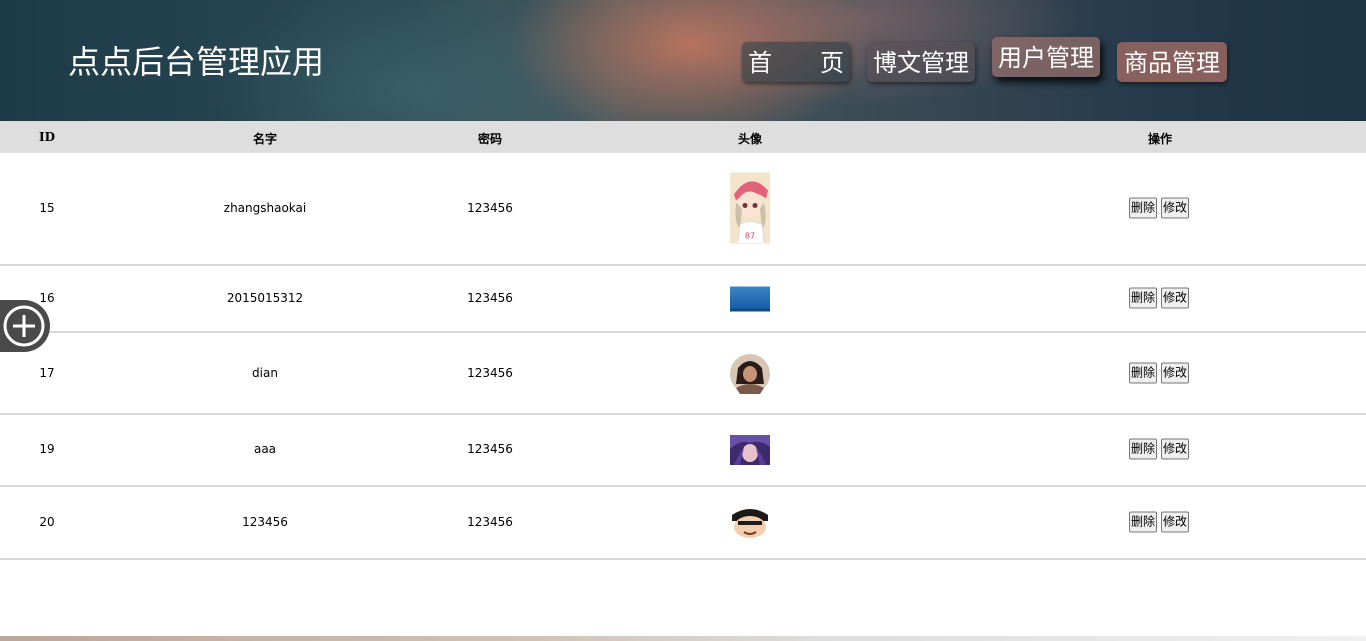 The height and width of the screenshot is (641, 1366). What do you see at coordinates (683, 638) in the screenshot?
I see `background-strip` at bounding box center [683, 638].